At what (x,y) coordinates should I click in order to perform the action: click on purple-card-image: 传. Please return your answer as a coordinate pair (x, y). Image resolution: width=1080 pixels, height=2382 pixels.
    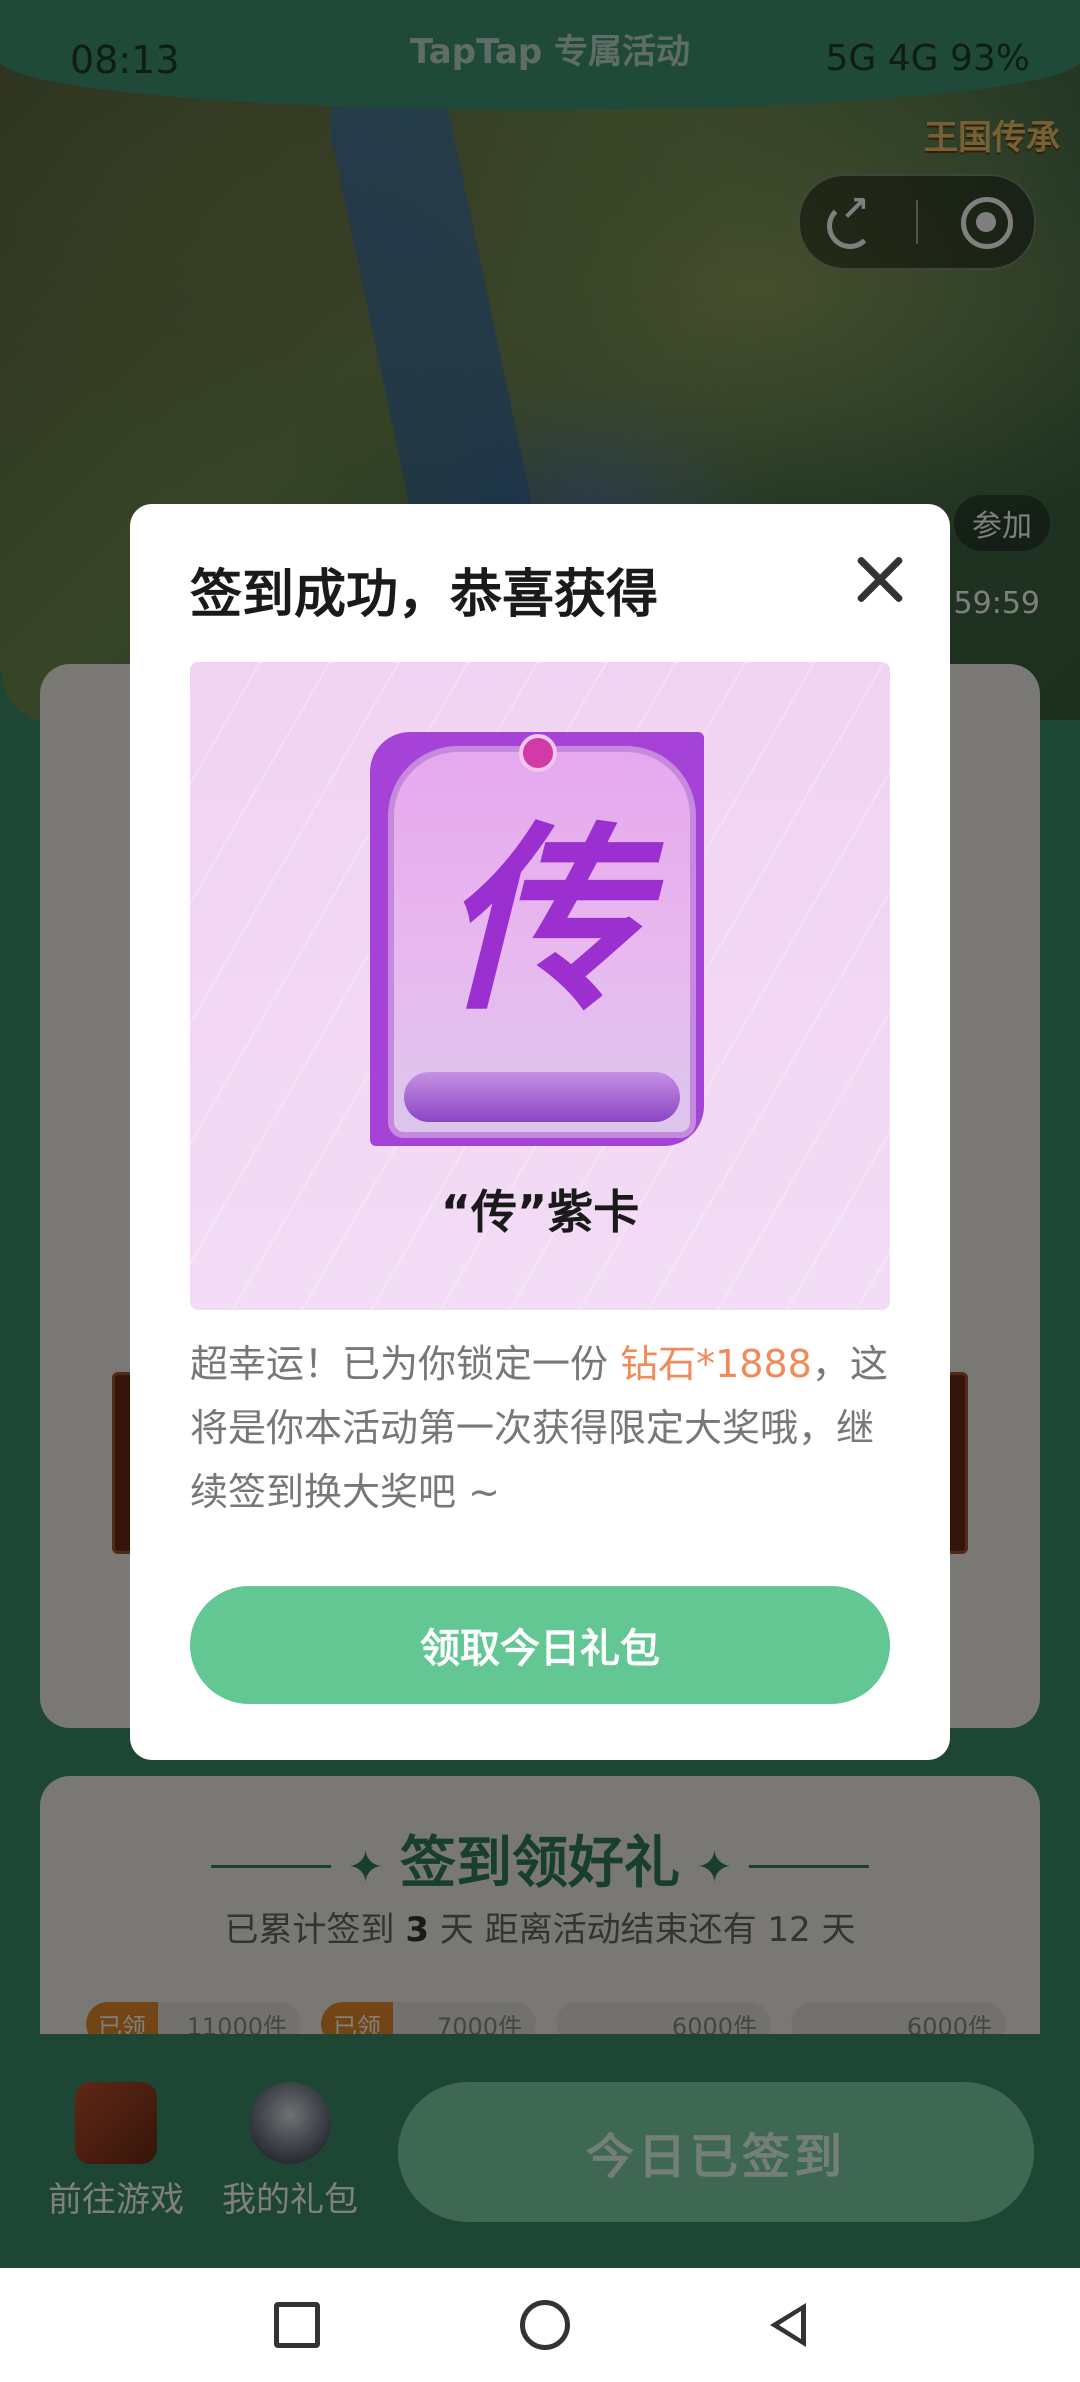
    Looking at the image, I should click on (537, 939).